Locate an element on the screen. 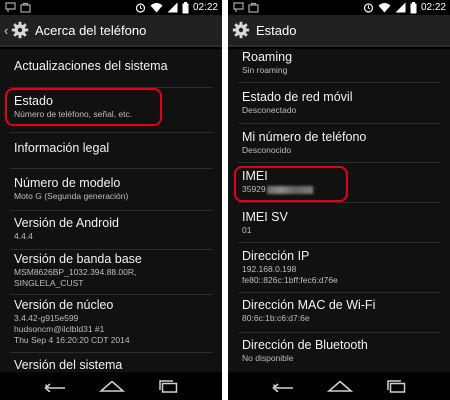 Image resolution: width=450 pixels, height=400 pixels. item-title: Actualizaciones del sistema is located at coordinates (91, 66).